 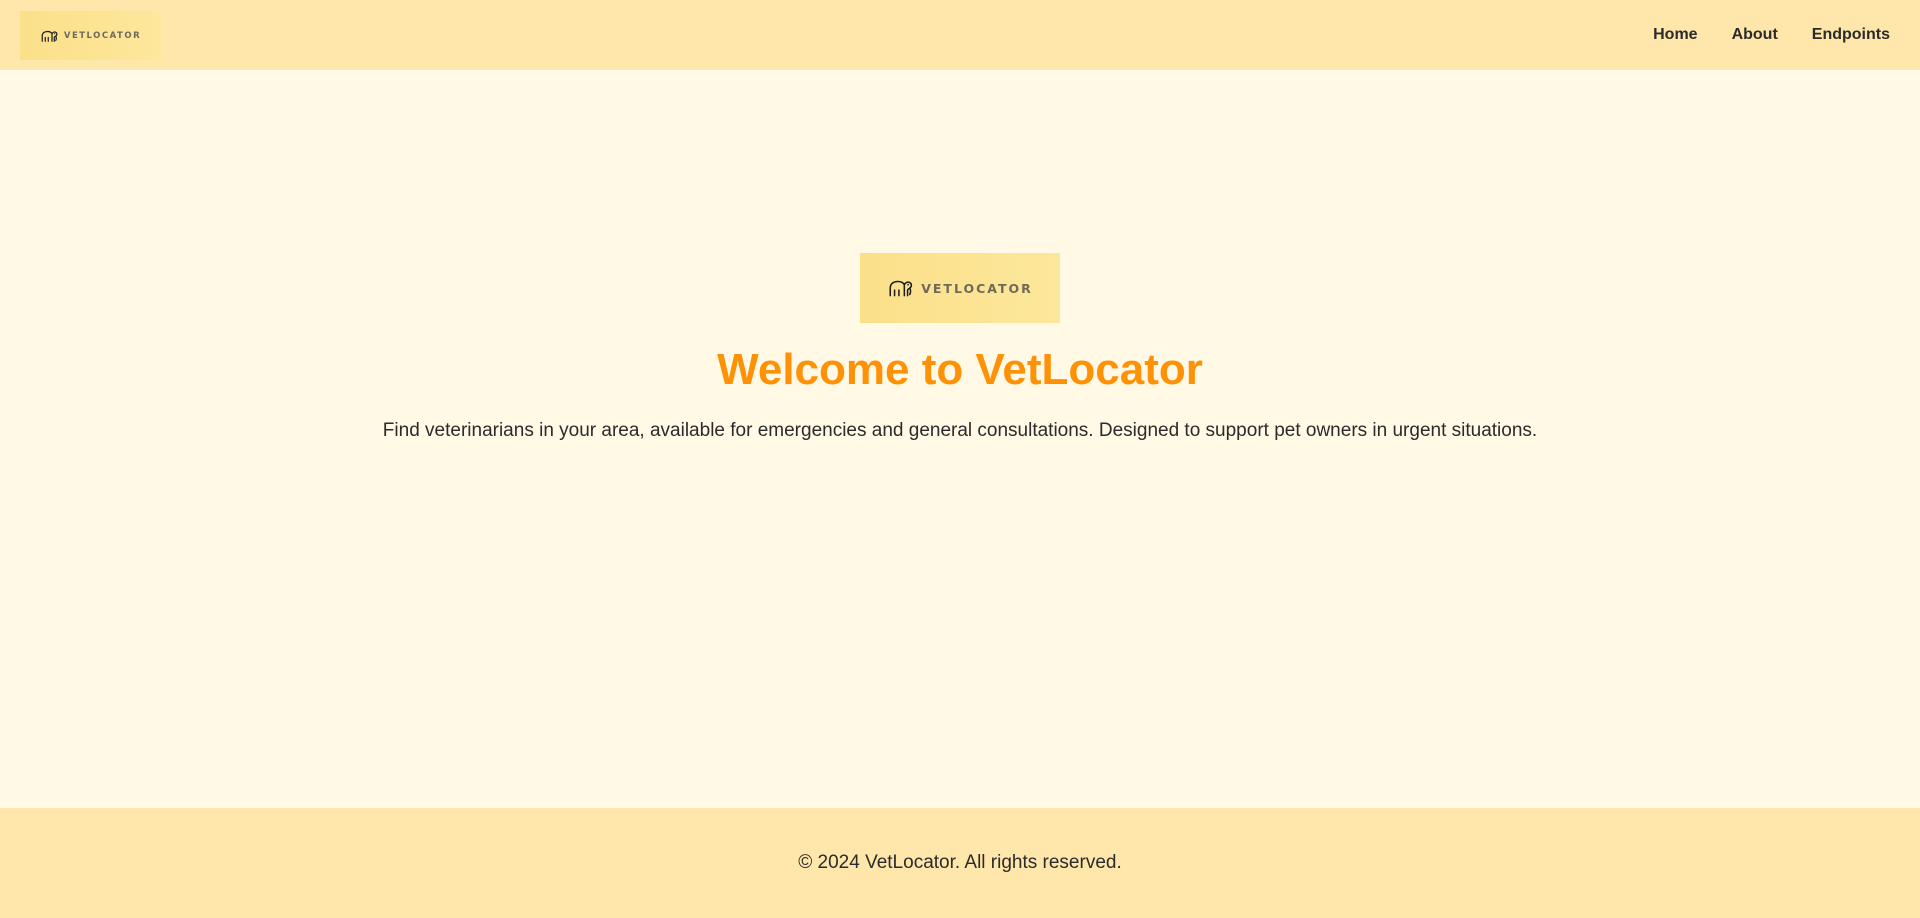 I want to click on hero-logo-text: VETLOCATOR, so click(x=977, y=288).